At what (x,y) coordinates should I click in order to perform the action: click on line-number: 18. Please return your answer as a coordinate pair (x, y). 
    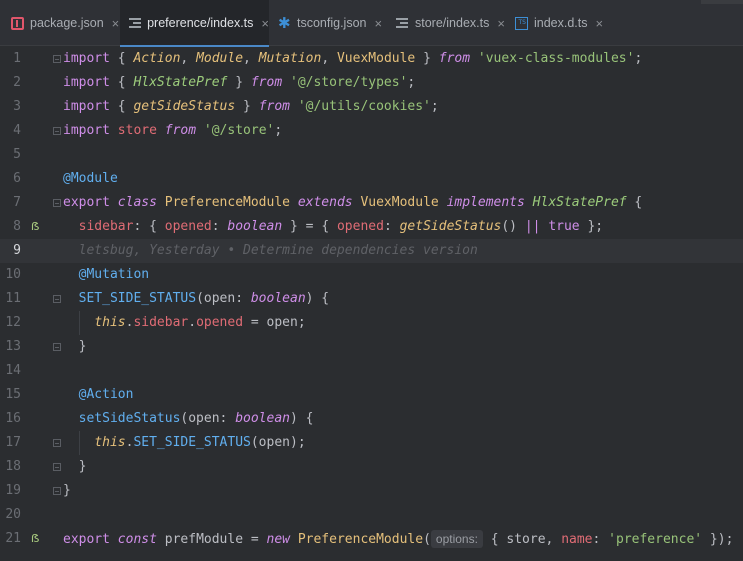
    Looking at the image, I should click on (13, 466).